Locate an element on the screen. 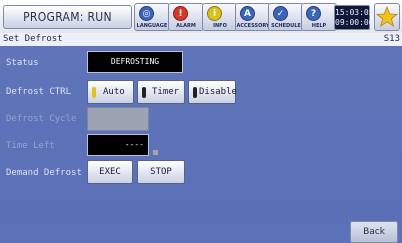 Image resolution: width=402 pixels, height=243 pixels. star-icon is located at coordinates (387, 16).